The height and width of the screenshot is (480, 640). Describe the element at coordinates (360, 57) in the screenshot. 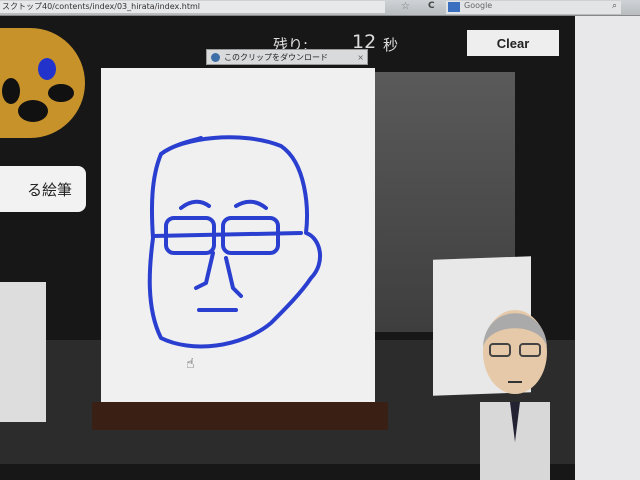

I see `close-icon: ×` at that location.